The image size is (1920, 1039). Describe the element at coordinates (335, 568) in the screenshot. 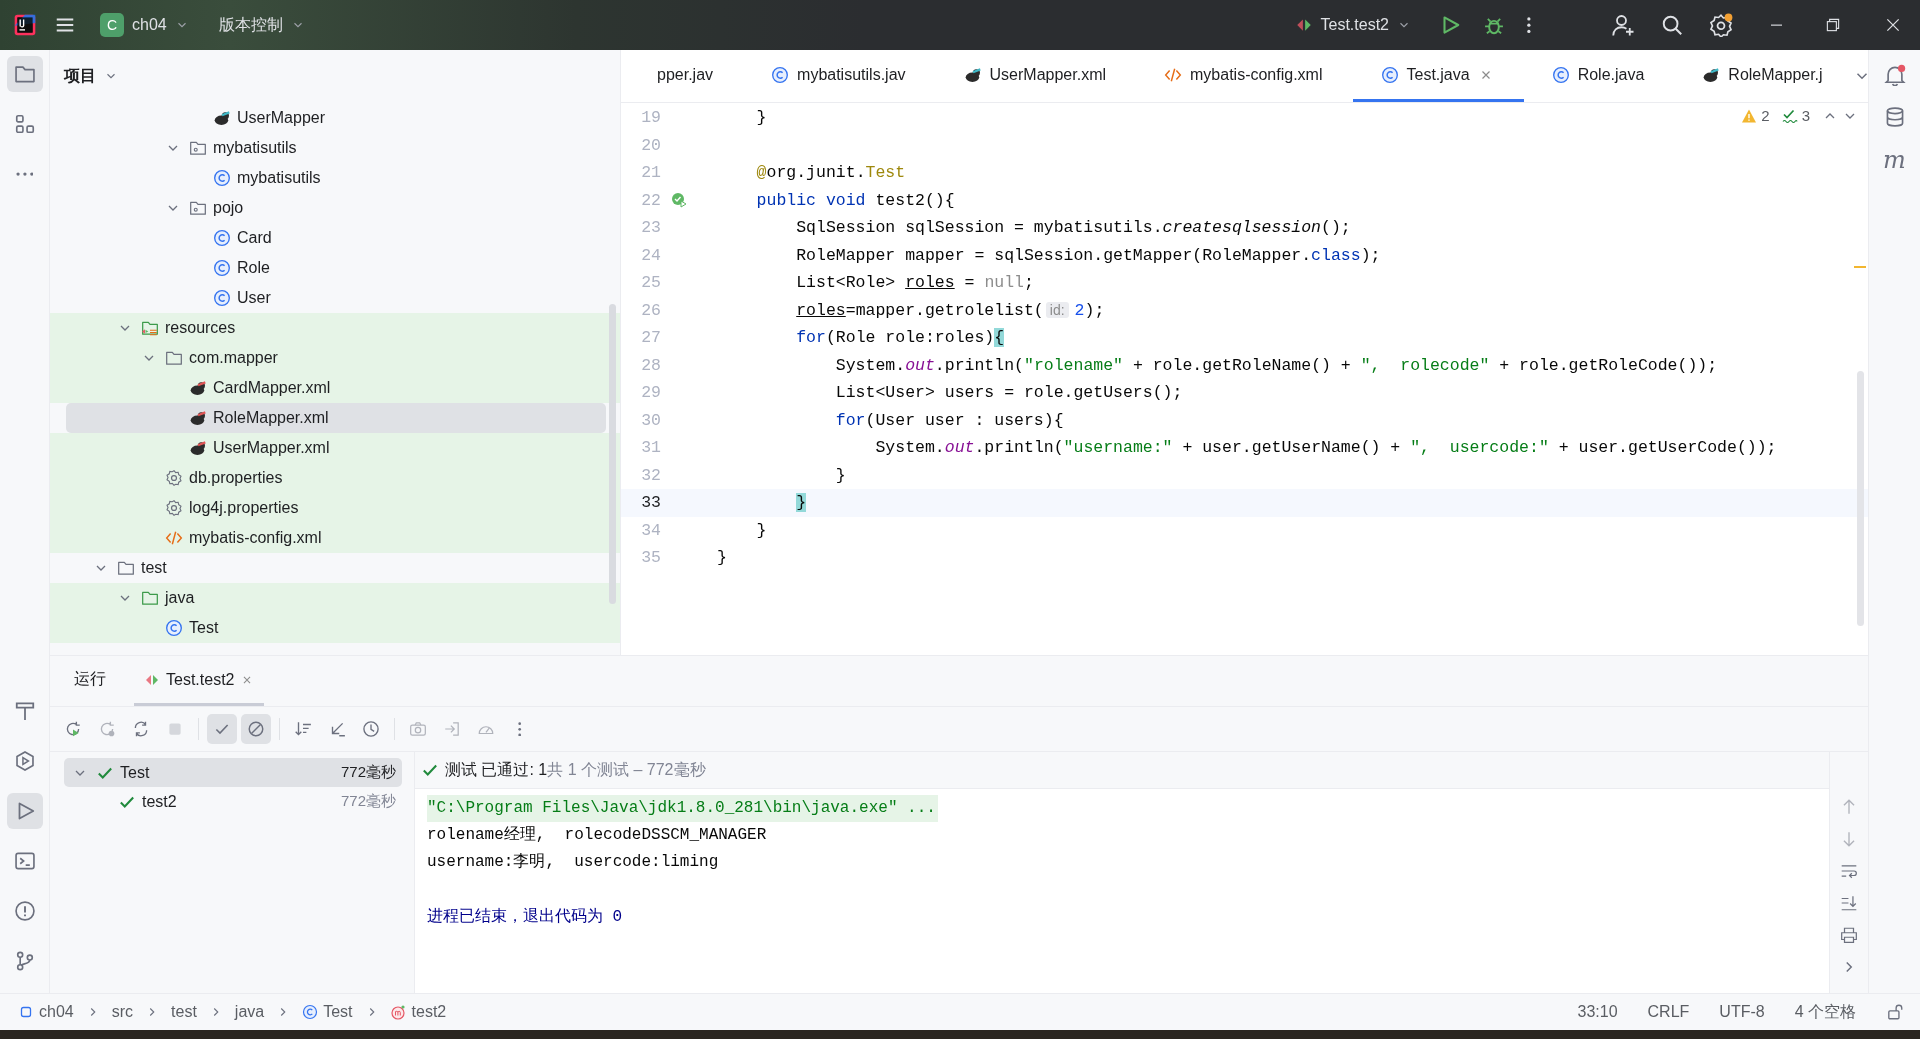

I see `tree-item: test` at that location.